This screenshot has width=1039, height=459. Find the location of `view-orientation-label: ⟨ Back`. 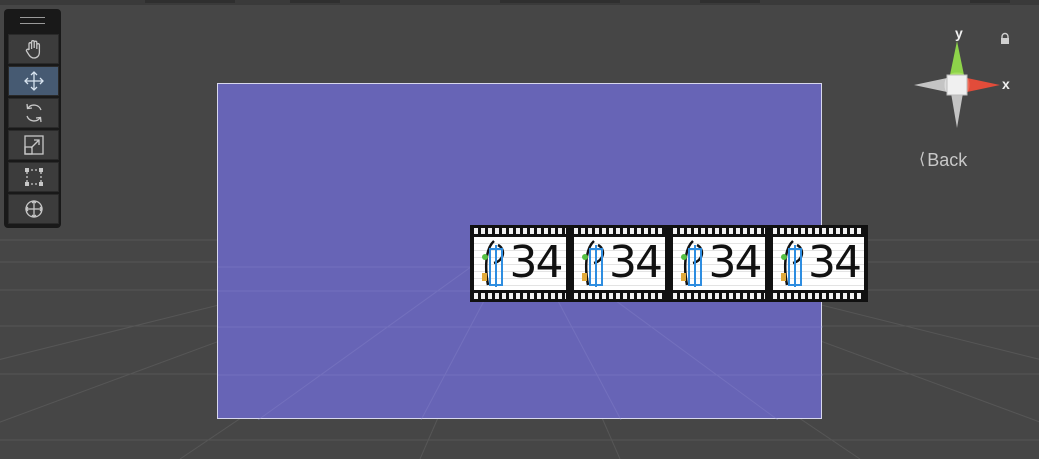

view-orientation-label: ⟨ Back is located at coordinates (964, 160).